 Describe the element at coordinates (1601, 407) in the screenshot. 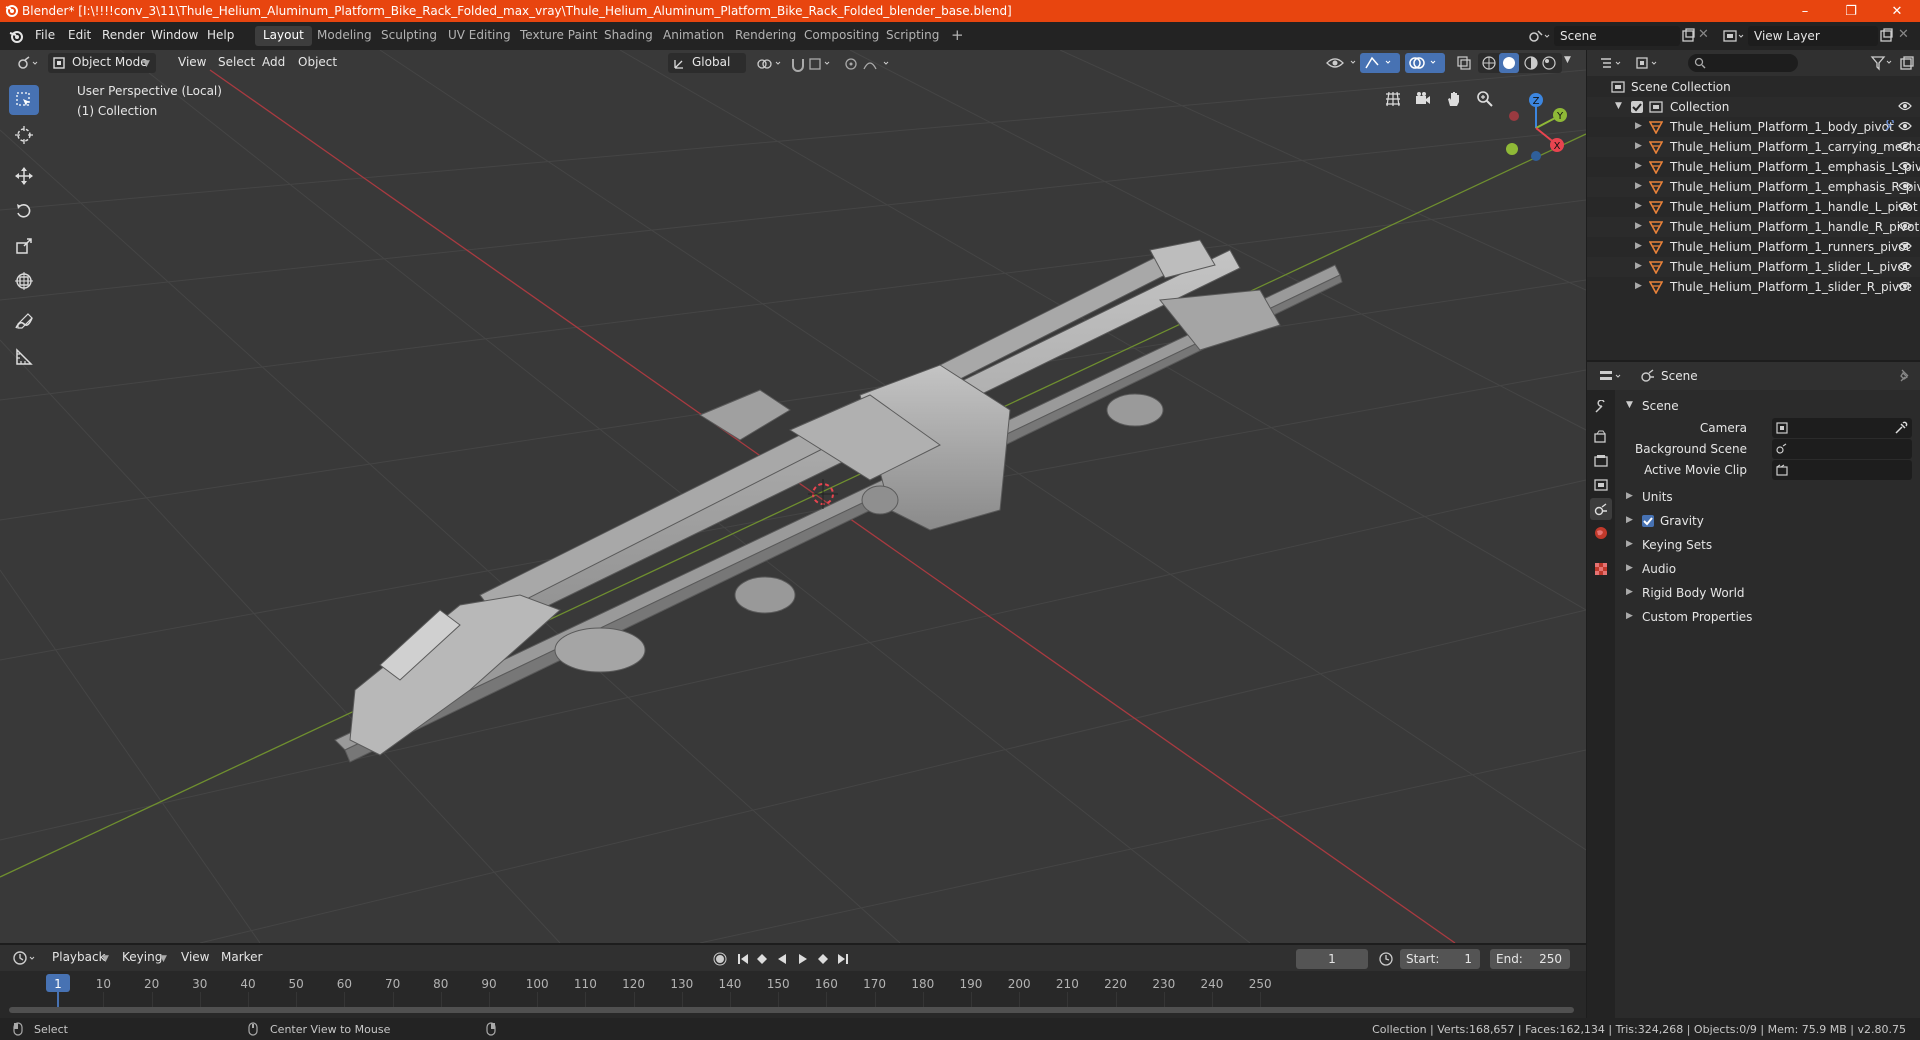

I see `tool-tab-icon` at that location.